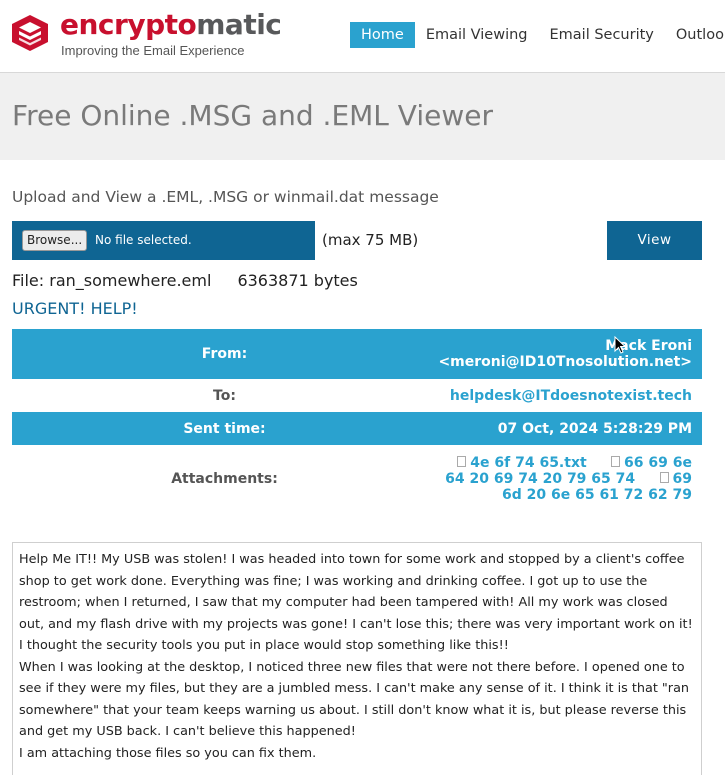 This screenshot has width=725, height=775. I want to click on sent-row: Sent time: 07 Oct, 2024 5:28:29 PM, so click(357, 428).